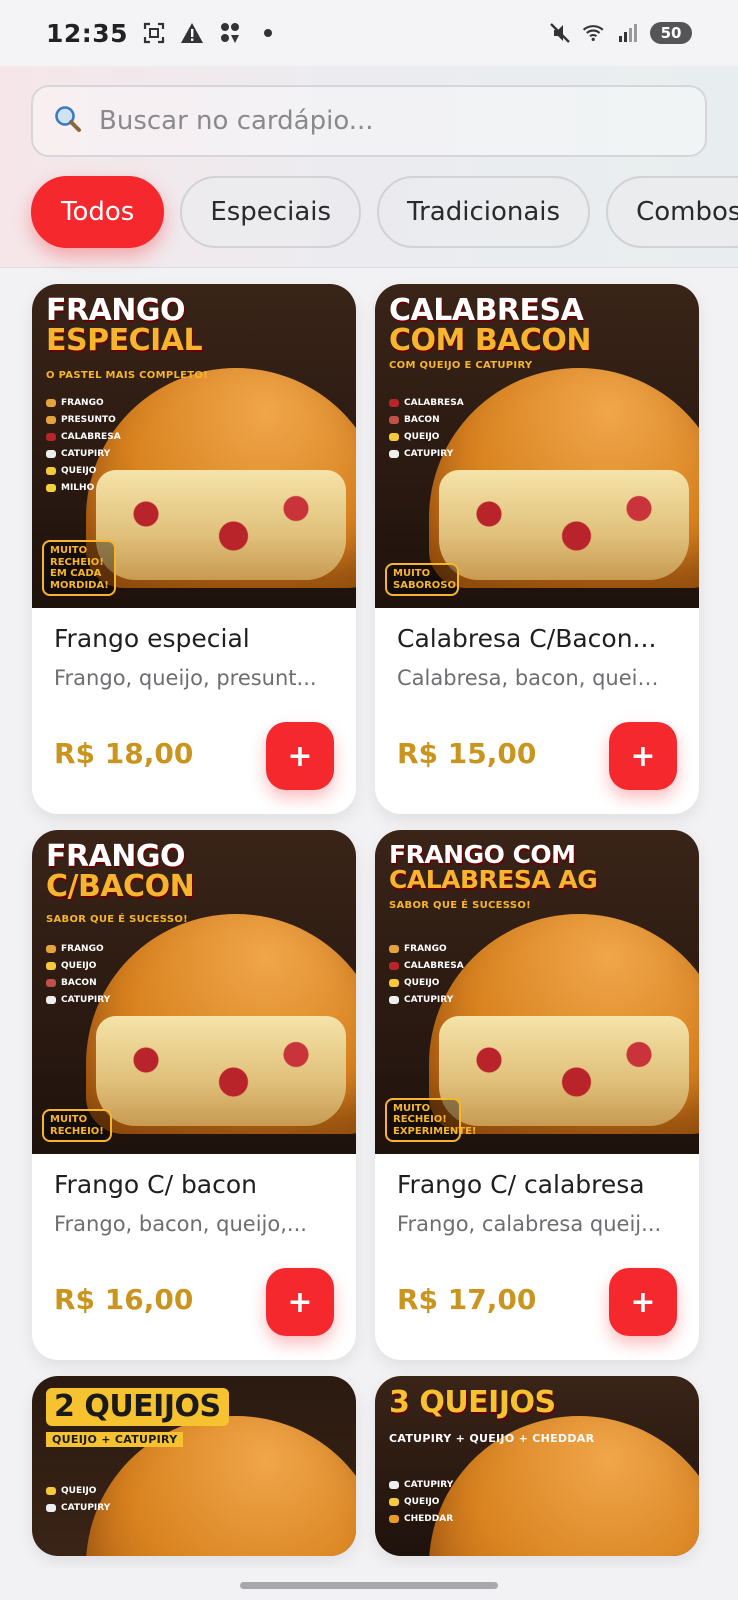  I want to click on status-left: 12:35, so click(163, 33).